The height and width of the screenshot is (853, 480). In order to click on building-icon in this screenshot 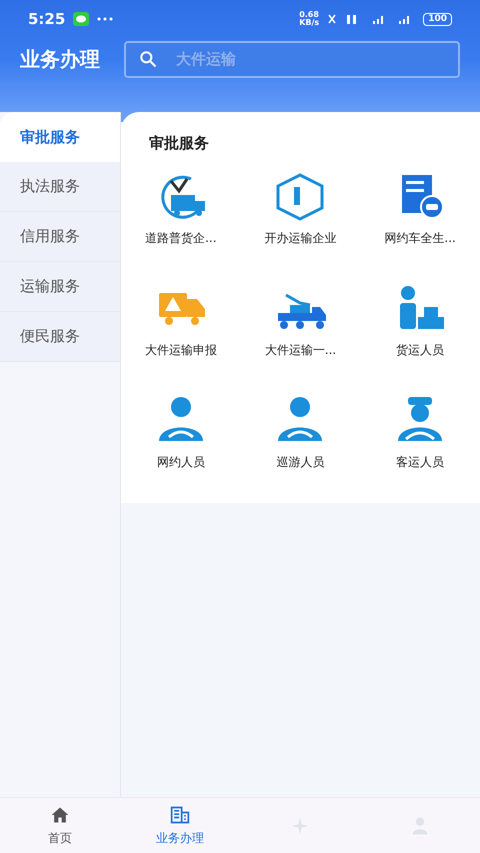, I will do `click(180, 814)`.